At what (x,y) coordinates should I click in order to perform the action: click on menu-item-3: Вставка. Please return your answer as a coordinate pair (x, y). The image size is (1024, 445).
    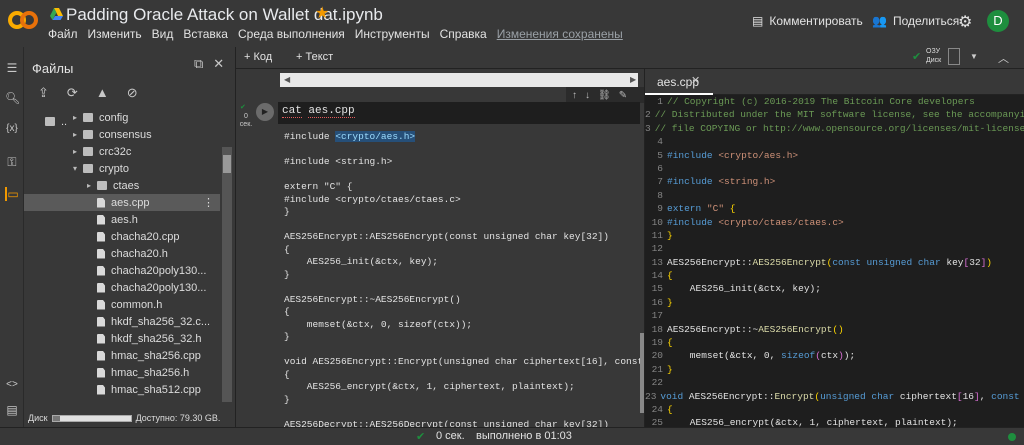
    Looking at the image, I should click on (205, 34).